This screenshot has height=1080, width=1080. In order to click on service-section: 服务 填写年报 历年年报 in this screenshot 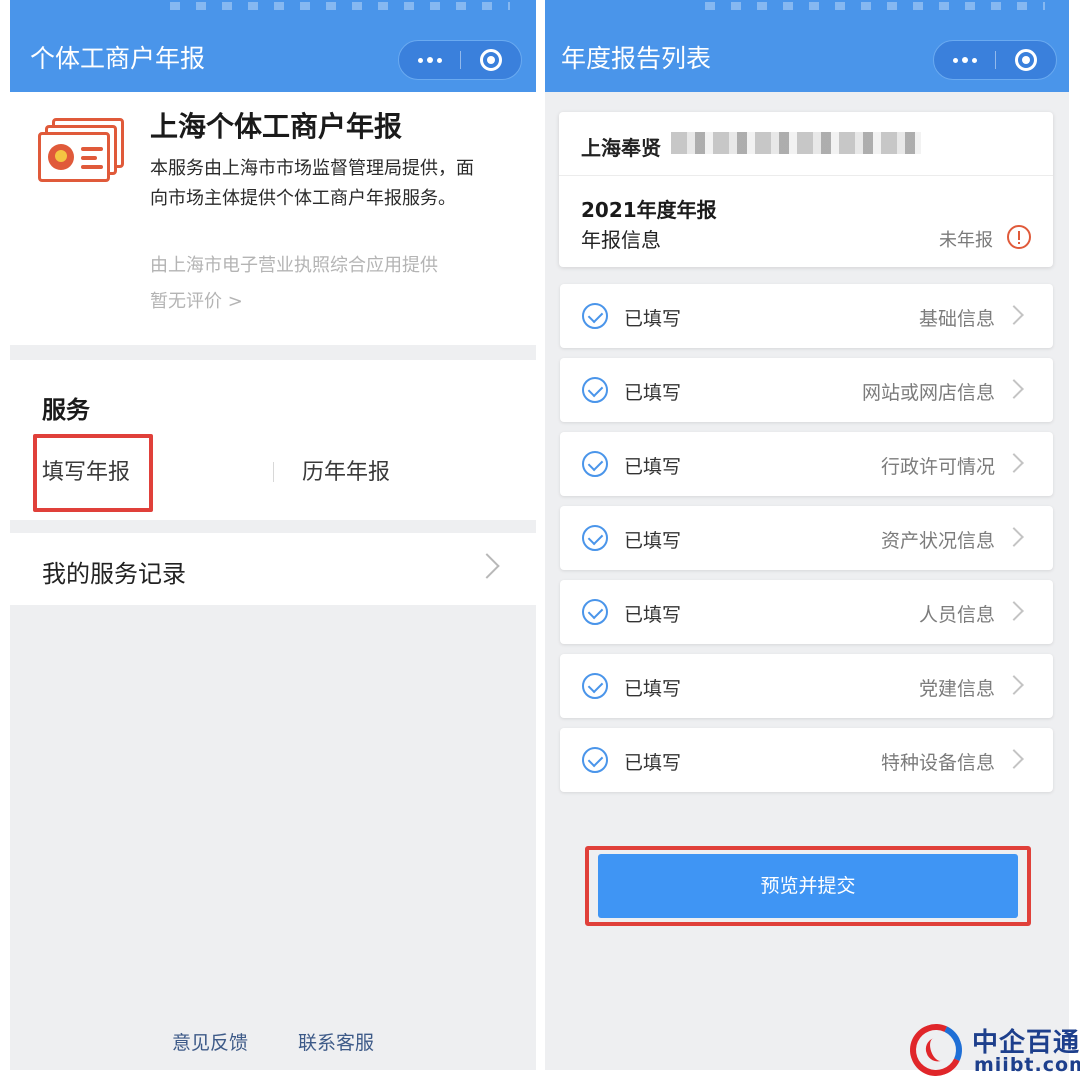, I will do `click(273, 440)`.